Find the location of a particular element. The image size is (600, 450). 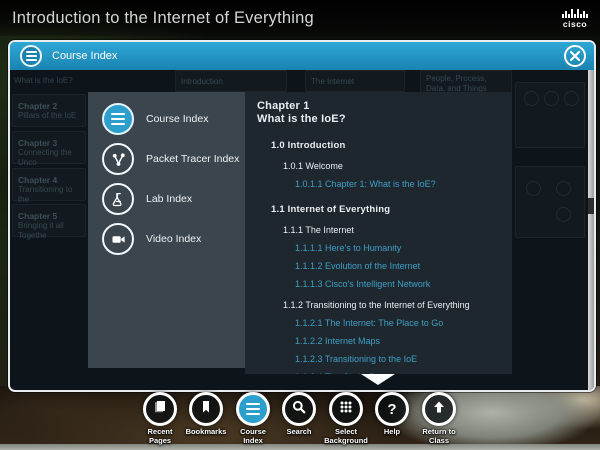

index-page-link: 1.1.1.1 Here's to Humanity is located at coordinates (384, 248).